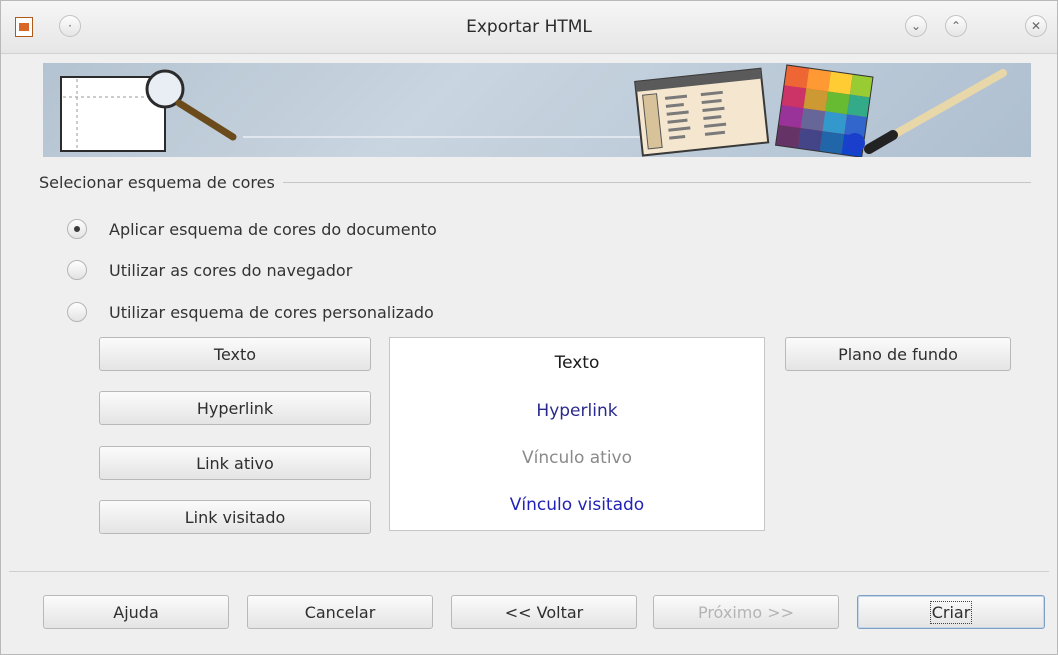  I want to click on preview-active-link: Vínculo ativo, so click(577, 458).